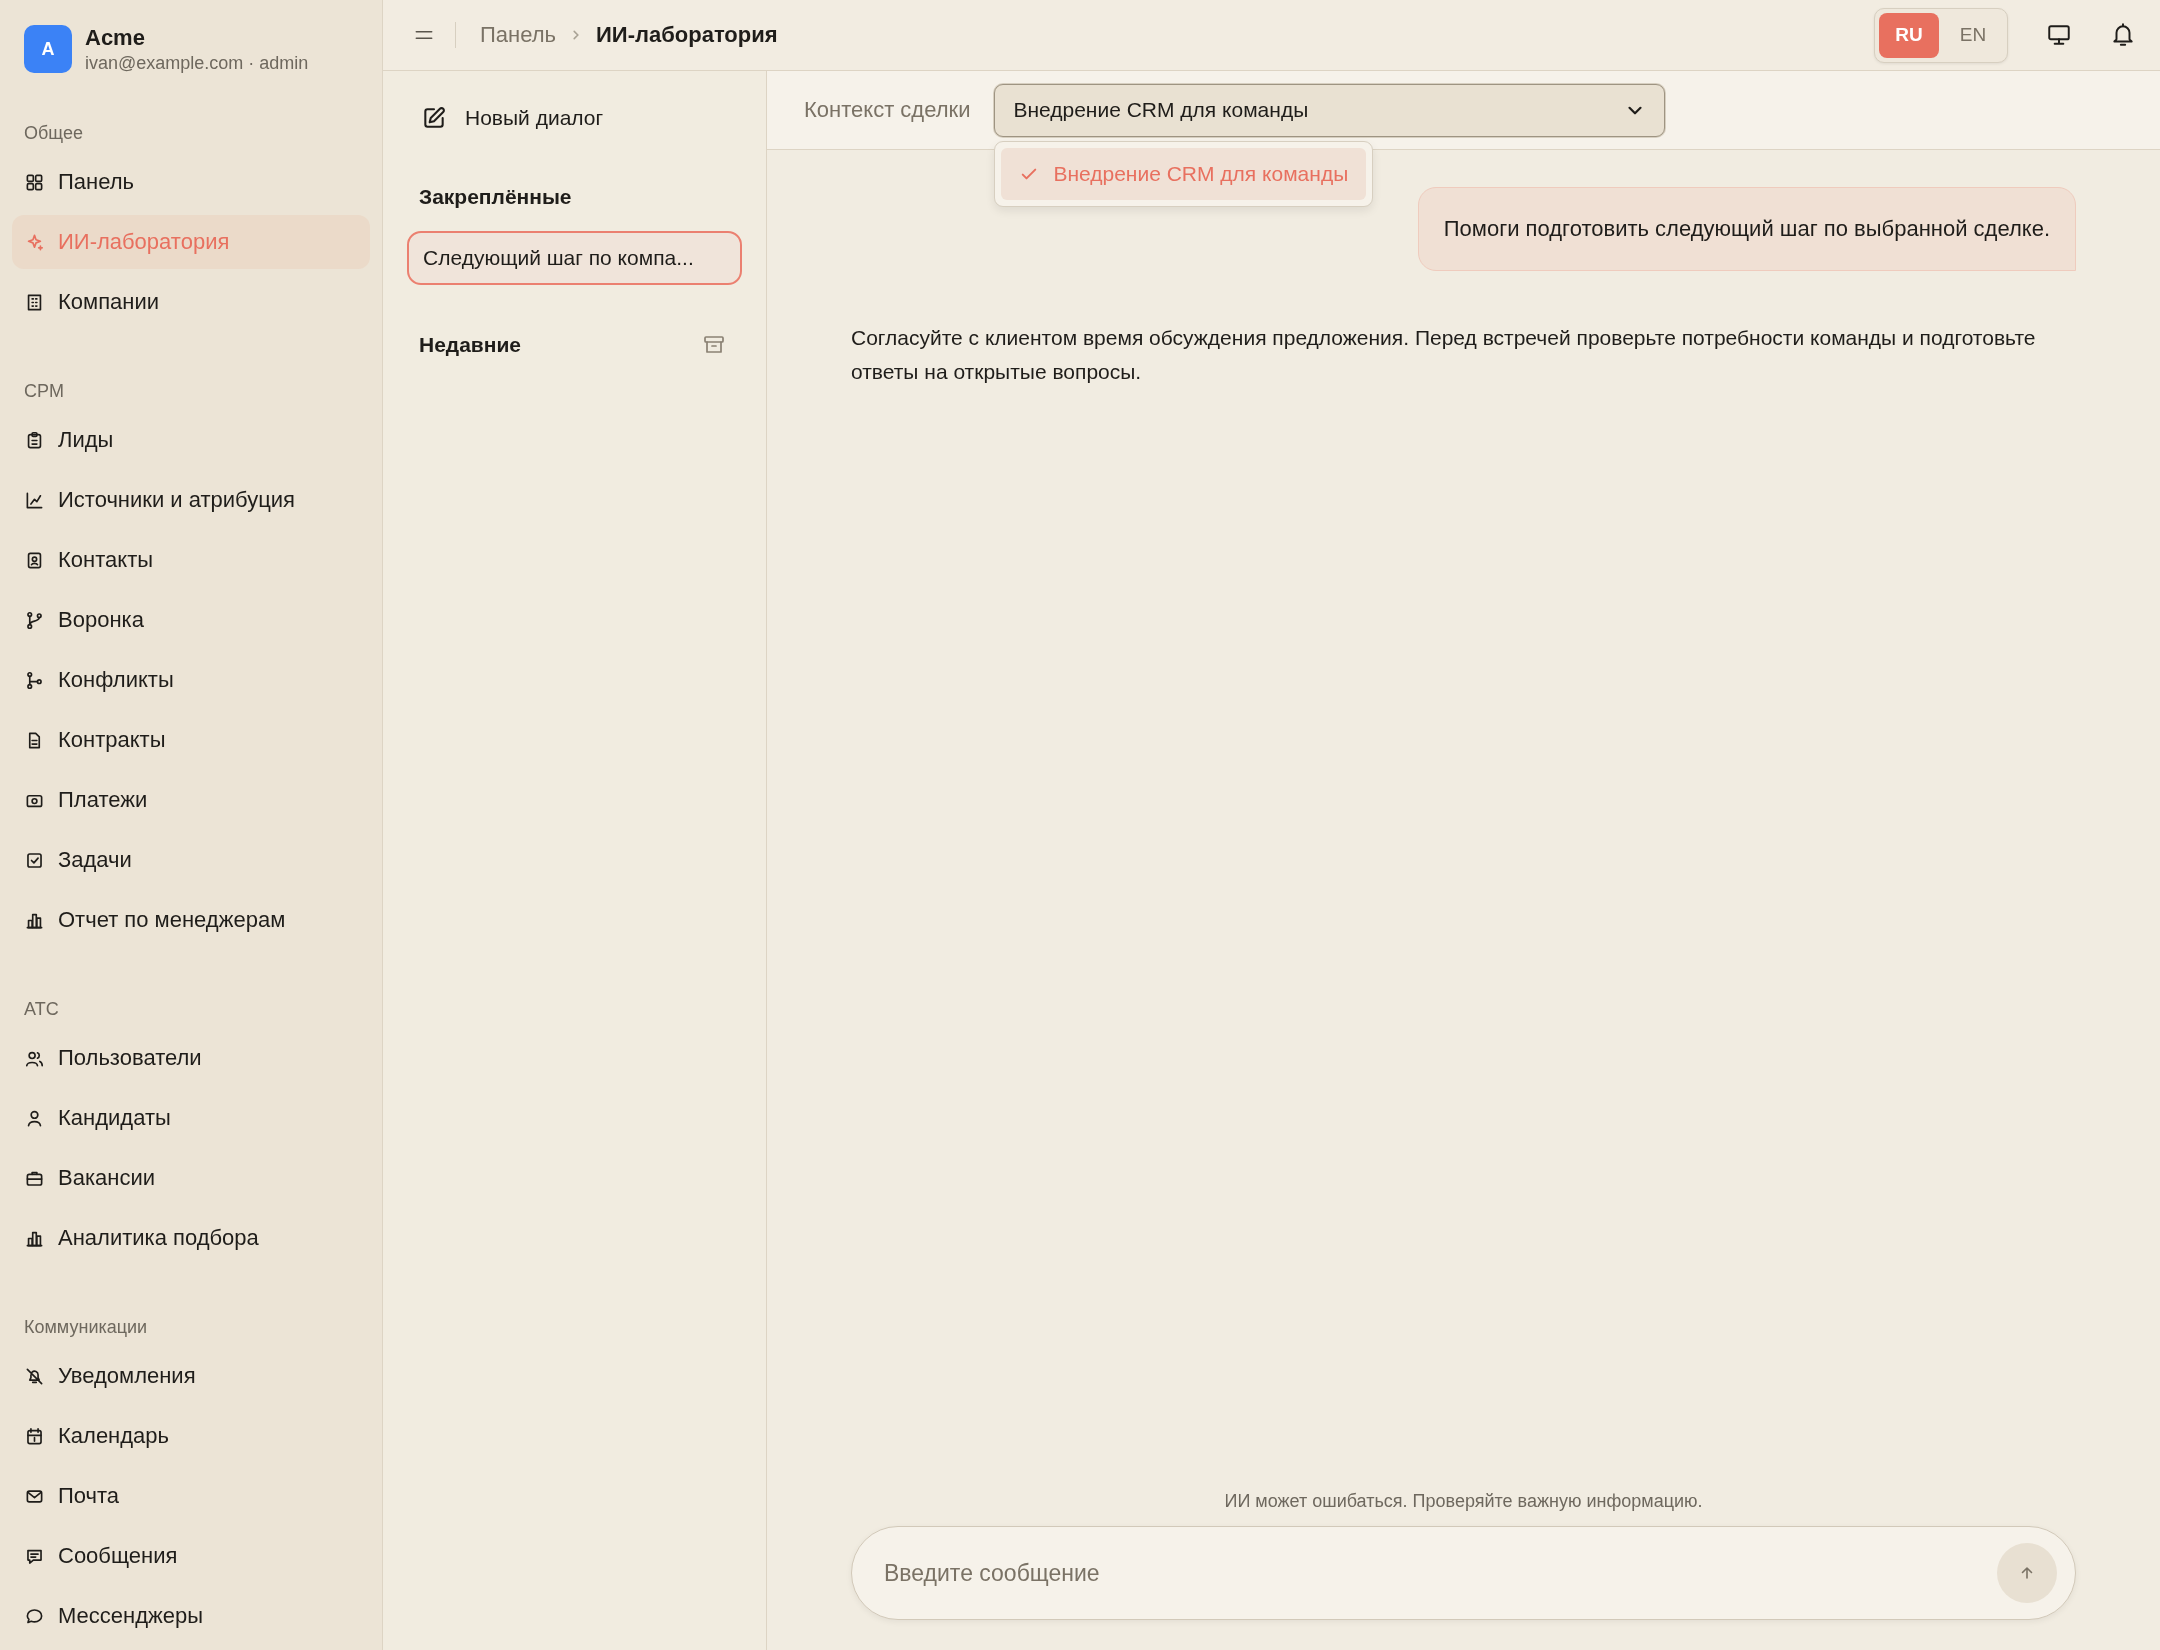 This screenshot has width=2160, height=1650. I want to click on sidebar-item: Кандидаты, so click(191, 1118).